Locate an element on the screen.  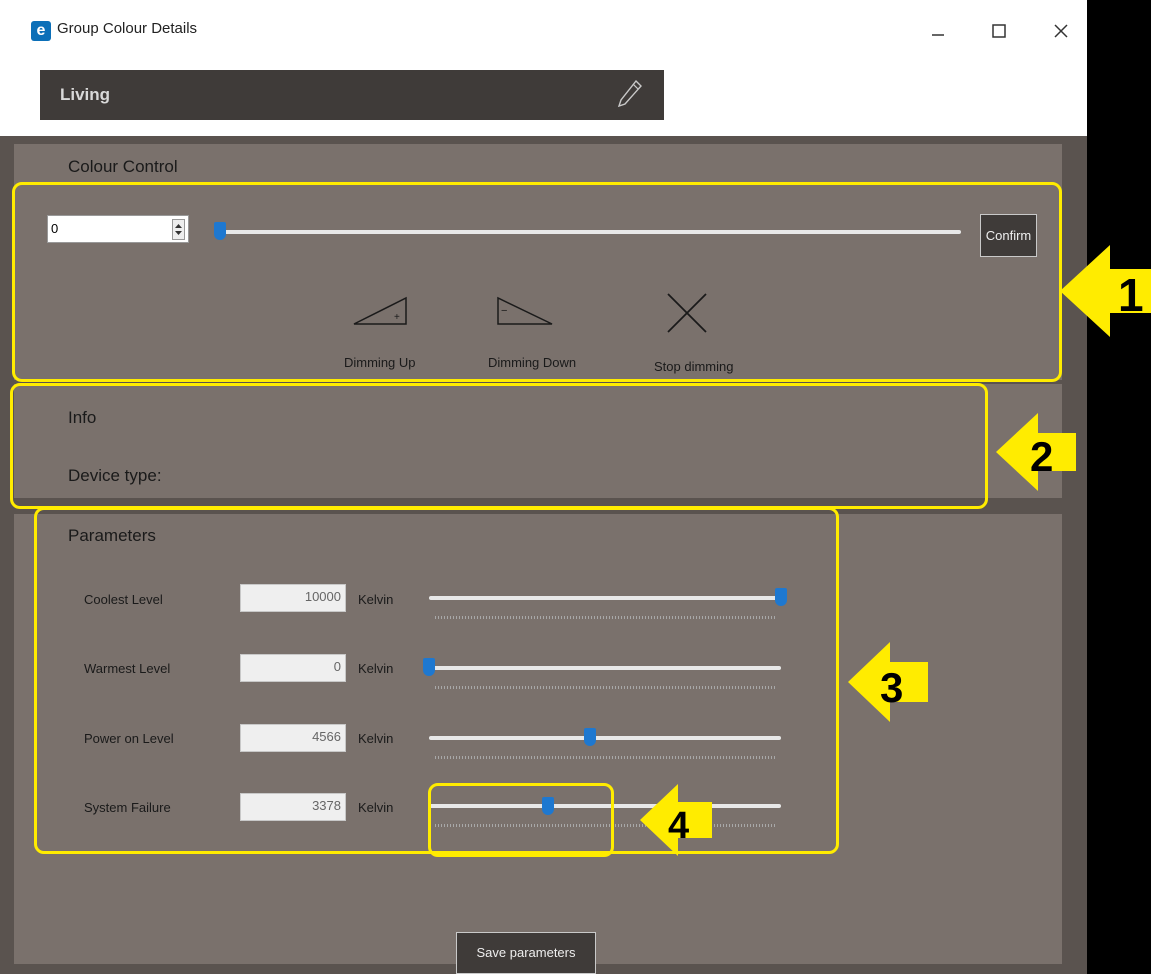
window-title: Group Colour Details is located at coordinates (127, 28).